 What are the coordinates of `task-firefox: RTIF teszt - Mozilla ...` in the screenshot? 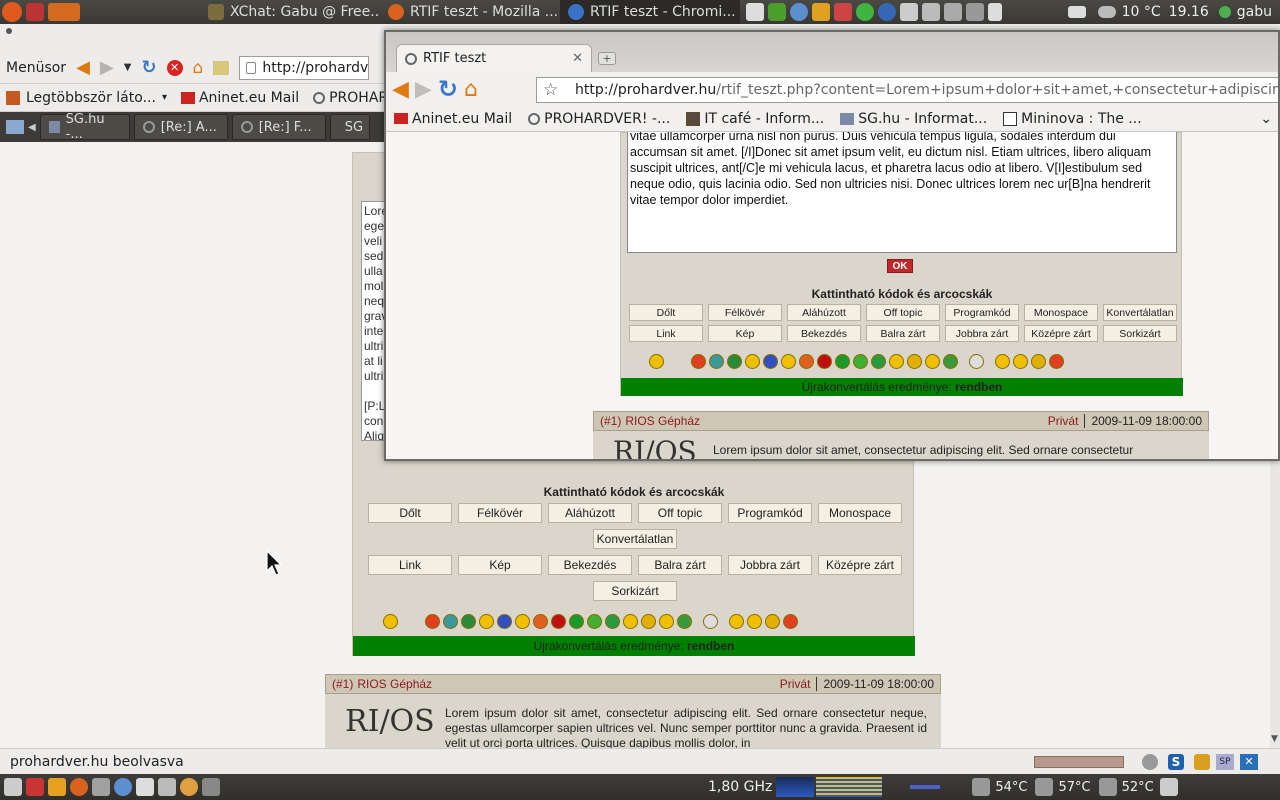 It's located at (470, 12).